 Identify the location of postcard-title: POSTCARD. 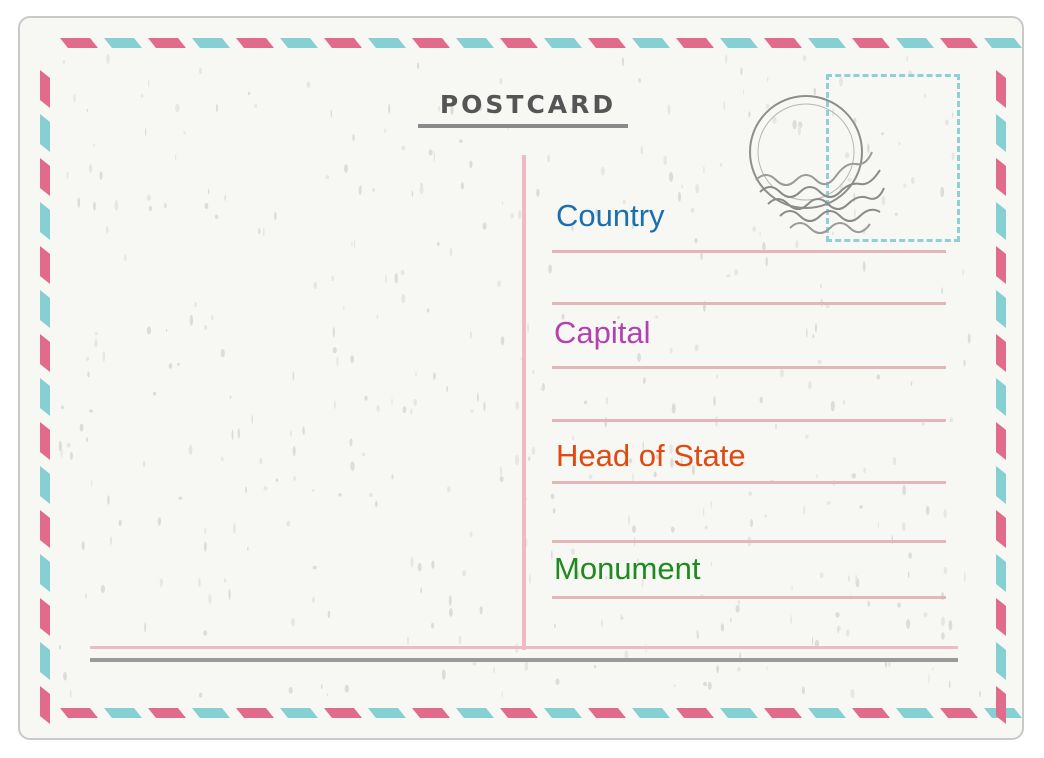
(528, 104).